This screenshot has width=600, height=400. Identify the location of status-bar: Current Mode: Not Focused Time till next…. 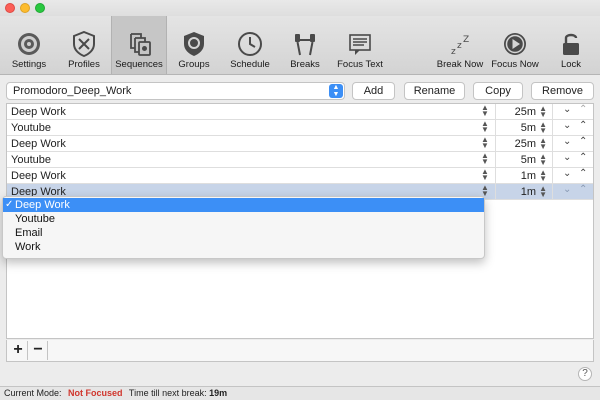
(300, 393).